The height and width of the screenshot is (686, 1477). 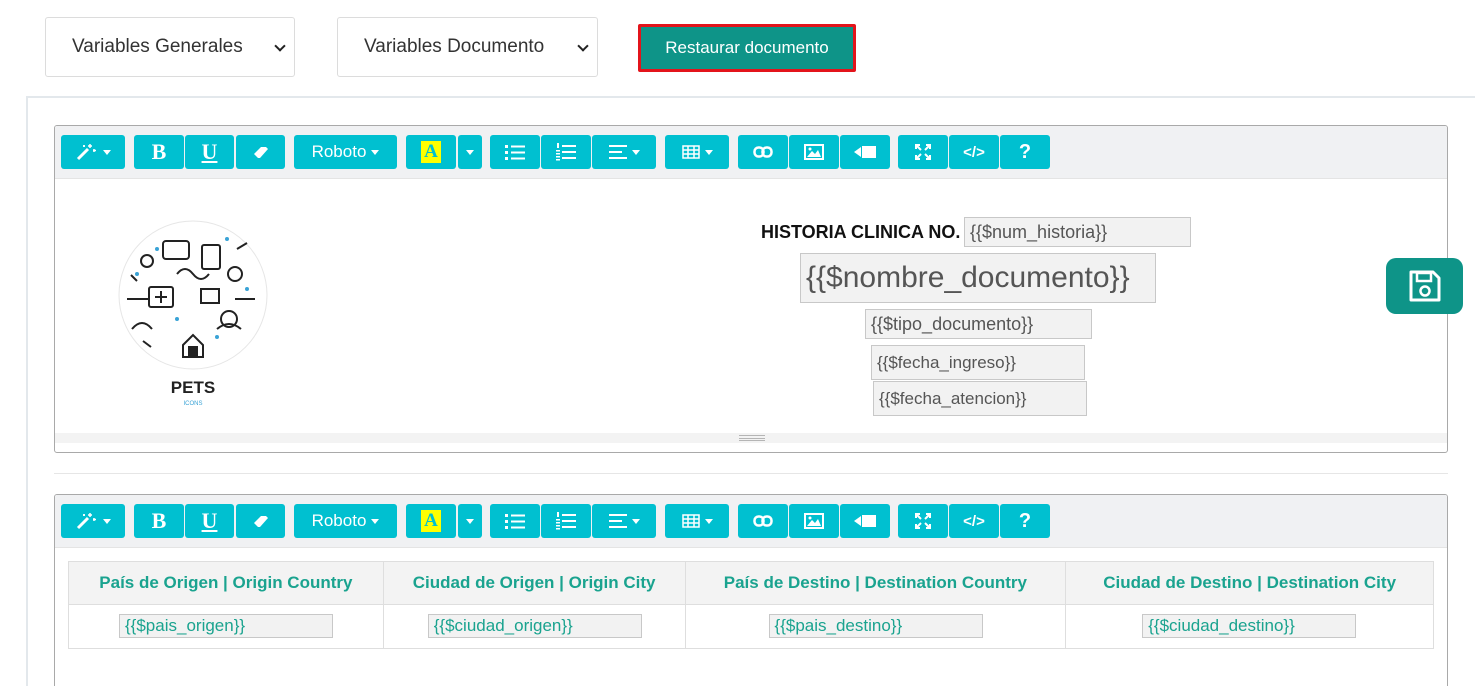 What do you see at coordinates (1424, 286) in the screenshot?
I see `save-button` at bounding box center [1424, 286].